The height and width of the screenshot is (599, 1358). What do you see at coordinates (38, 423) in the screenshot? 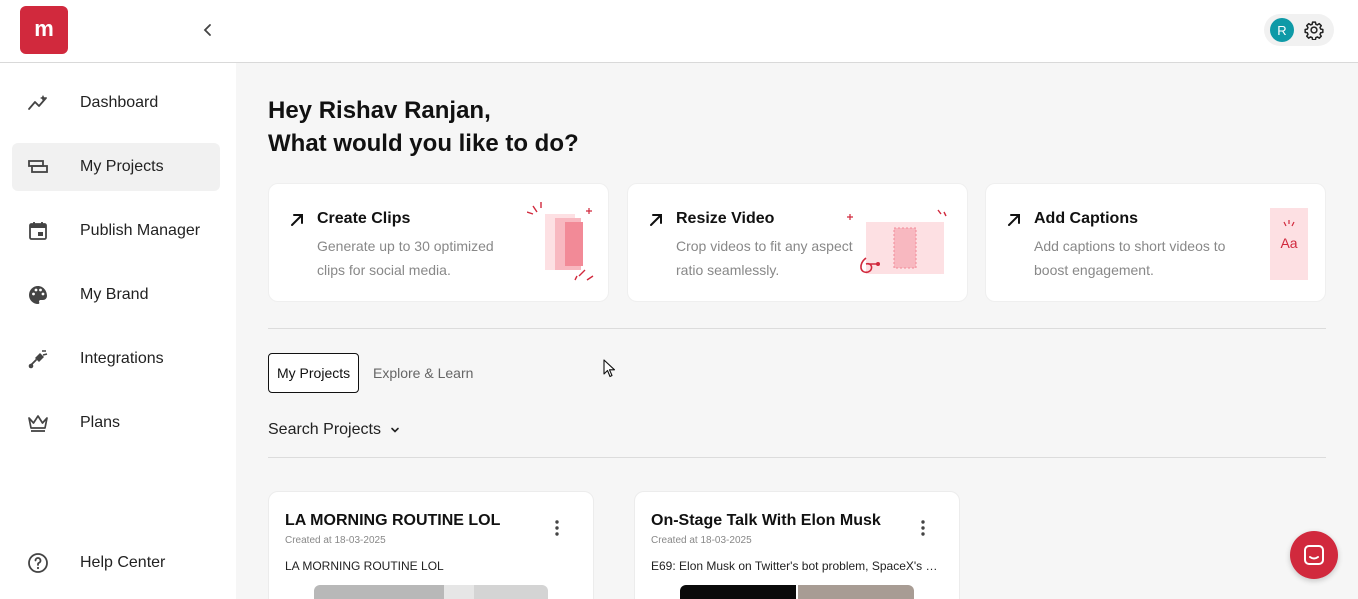
I see `crown-icon` at bounding box center [38, 423].